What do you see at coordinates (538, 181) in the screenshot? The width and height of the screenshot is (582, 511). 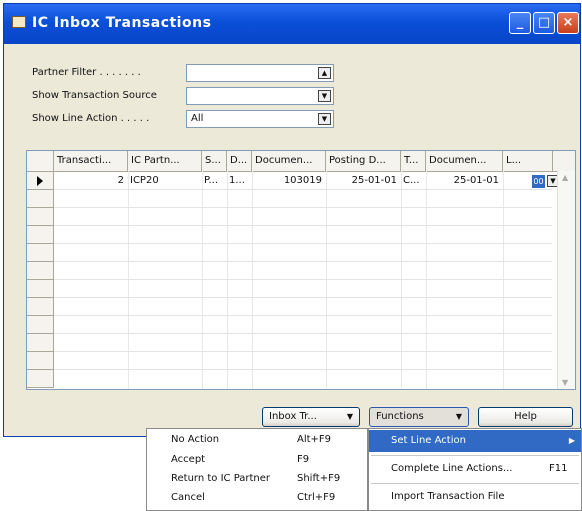 I see `cell-line-action: 00` at bounding box center [538, 181].